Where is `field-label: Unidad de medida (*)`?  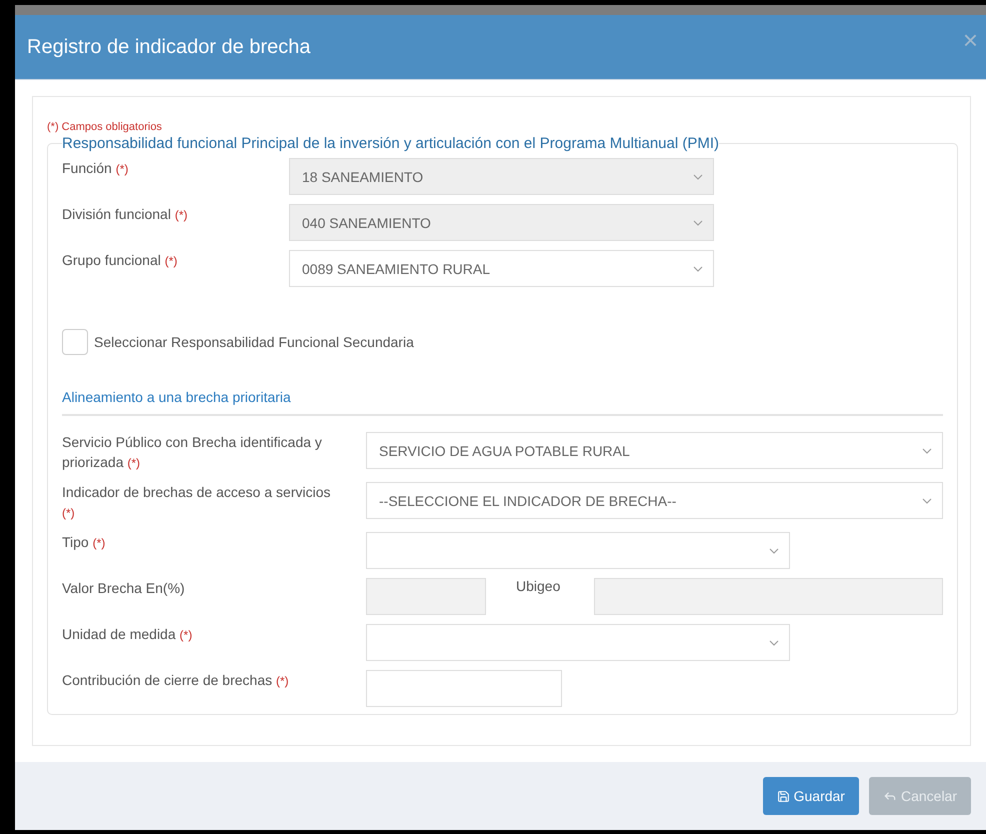 field-label: Unidad de medida (*) is located at coordinates (128, 634).